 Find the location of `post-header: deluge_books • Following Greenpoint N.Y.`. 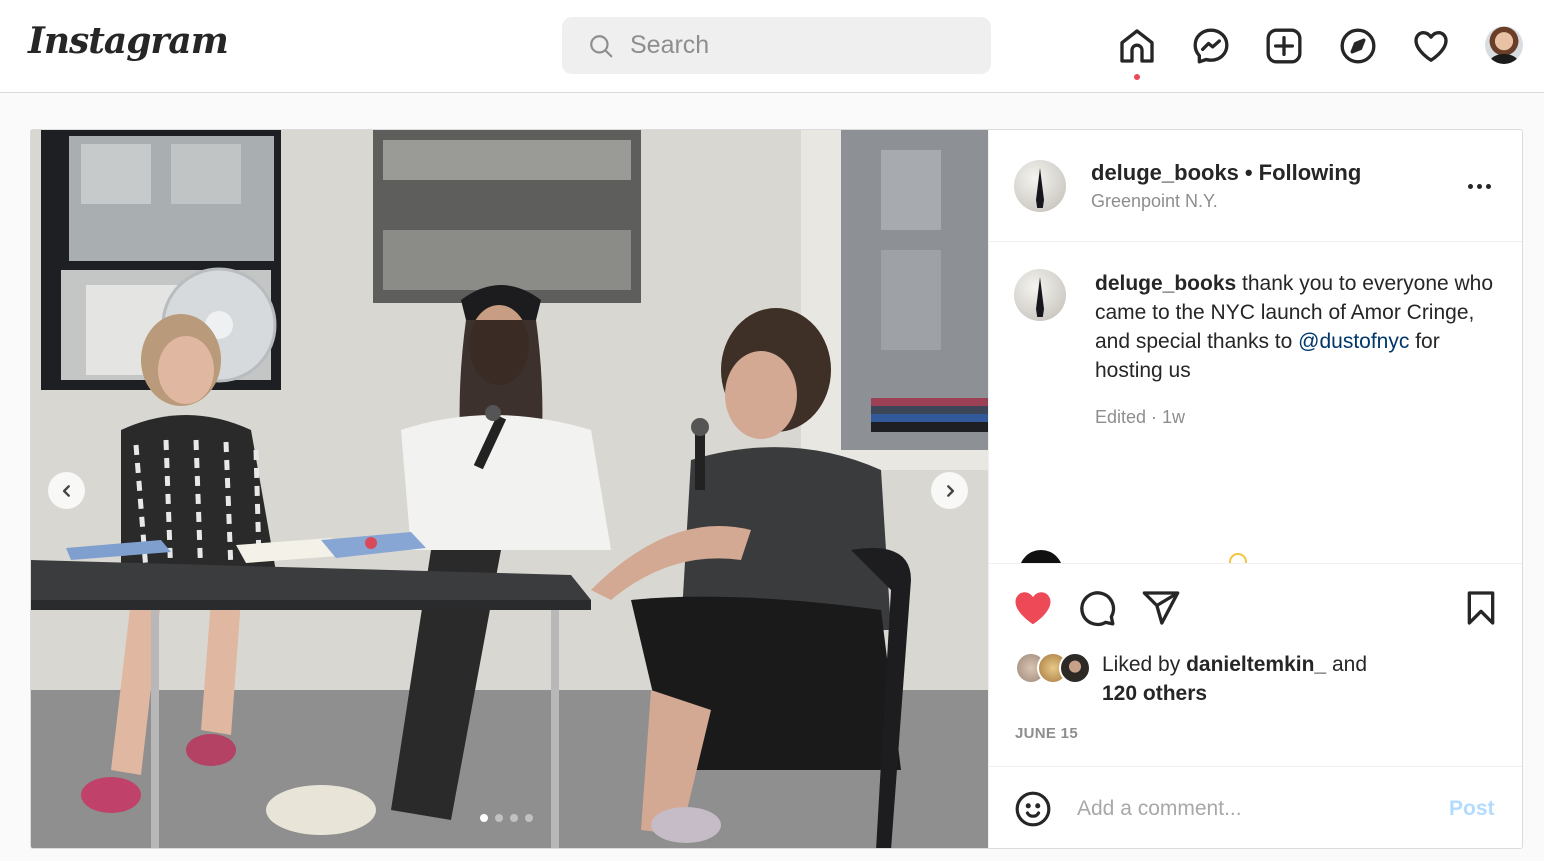

post-header: deluge_books • Following Greenpoint N.Y. is located at coordinates (1255, 186).